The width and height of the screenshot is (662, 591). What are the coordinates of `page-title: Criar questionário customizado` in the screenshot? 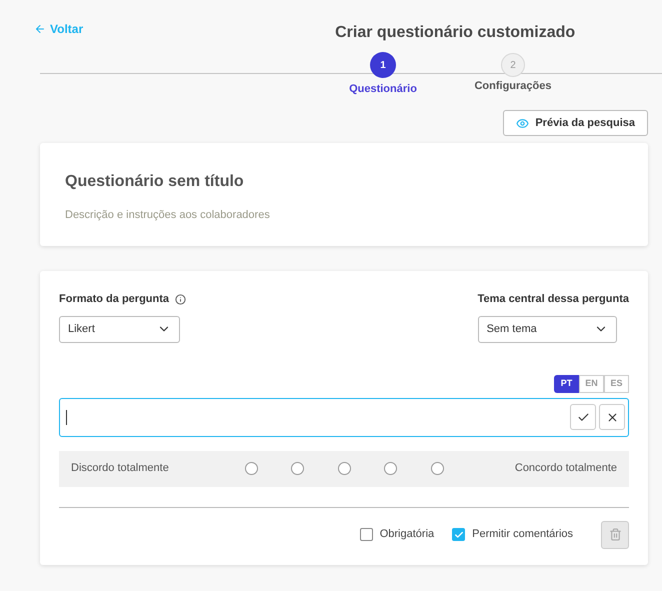 It's located at (455, 33).